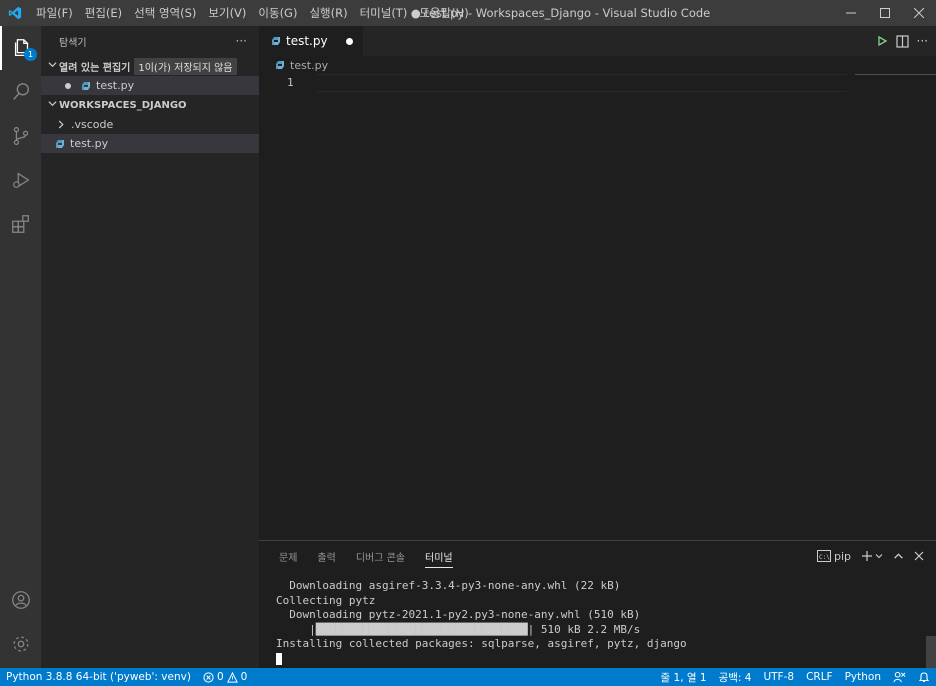 The width and height of the screenshot is (936, 686). What do you see at coordinates (842, 556) in the screenshot?
I see `terminal-name: pip` at bounding box center [842, 556].